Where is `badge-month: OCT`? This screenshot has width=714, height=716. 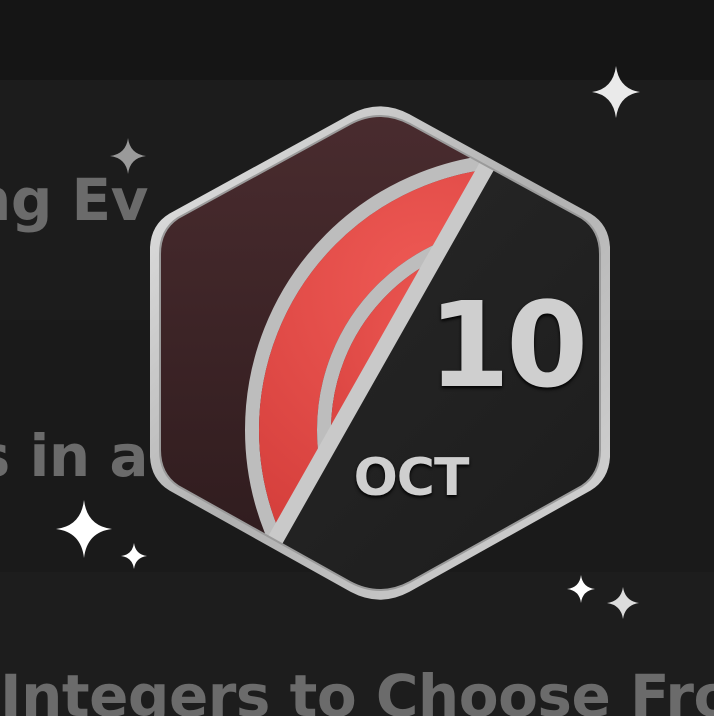 badge-month: OCT is located at coordinates (411, 478).